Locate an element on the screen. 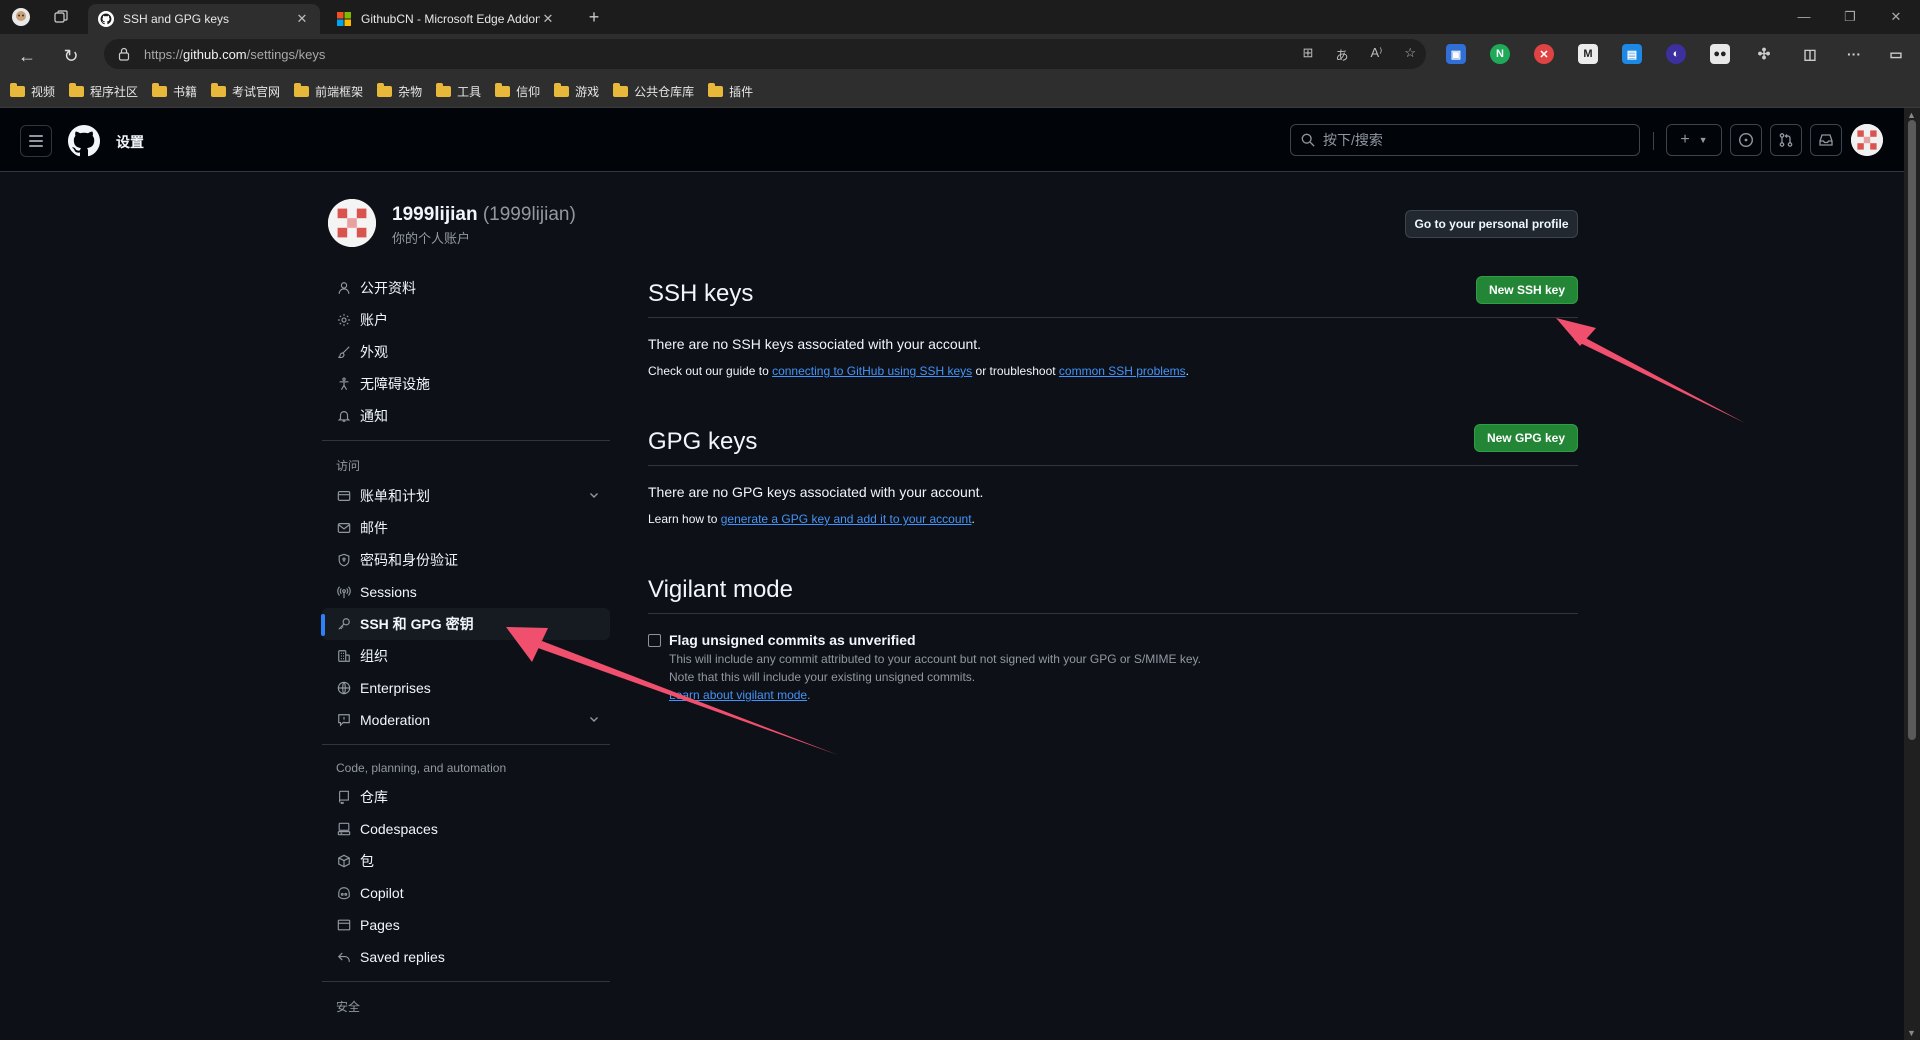 Image resolution: width=1920 pixels, height=1040 pixels. extension-game-icon: ●● is located at coordinates (1720, 54).